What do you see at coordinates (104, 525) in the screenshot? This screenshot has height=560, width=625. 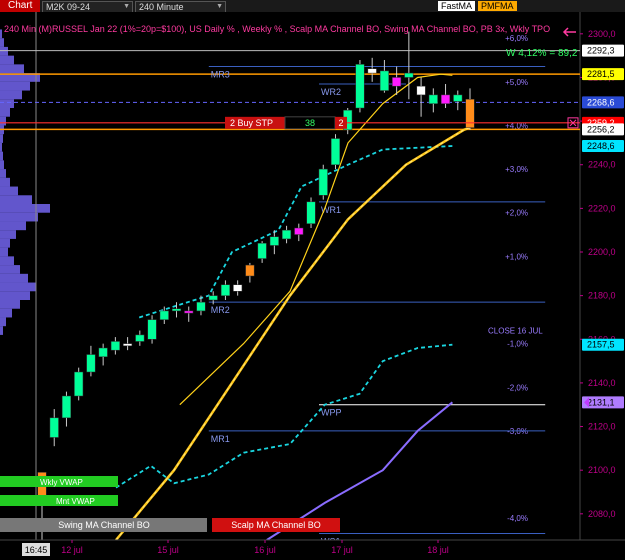 I see `swing-channel-label: Swing MA Channel BO` at bounding box center [104, 525].